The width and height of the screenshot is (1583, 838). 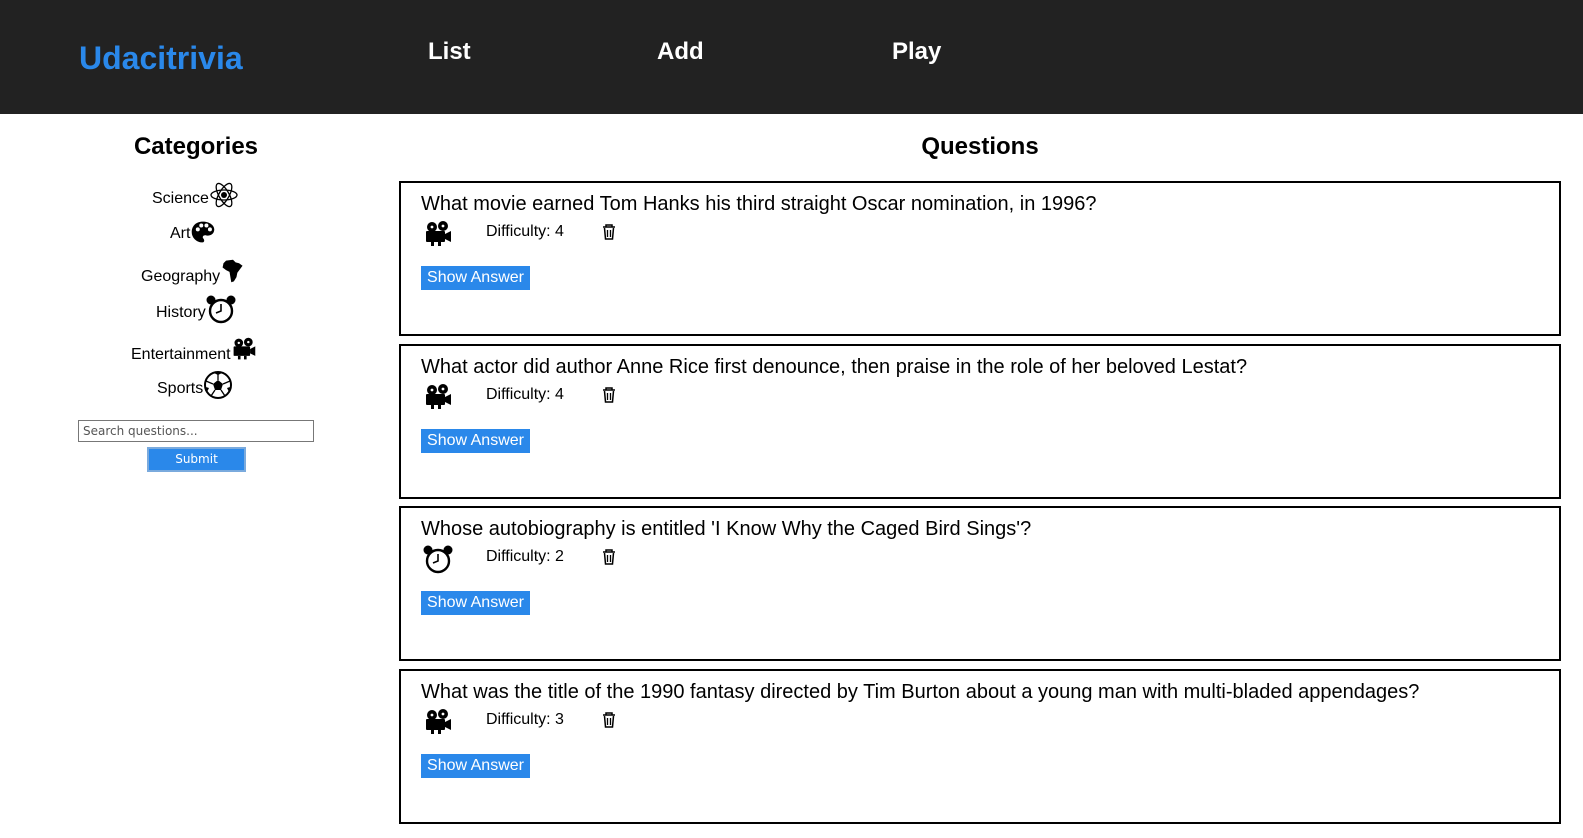 I want to click on category-label: Science, so click(x=180, y=198).